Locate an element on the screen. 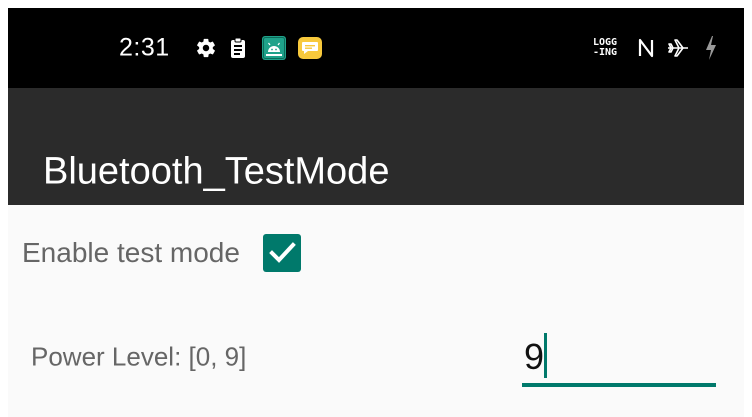  status-time: 2:31 is located at coordinates (144, 47).